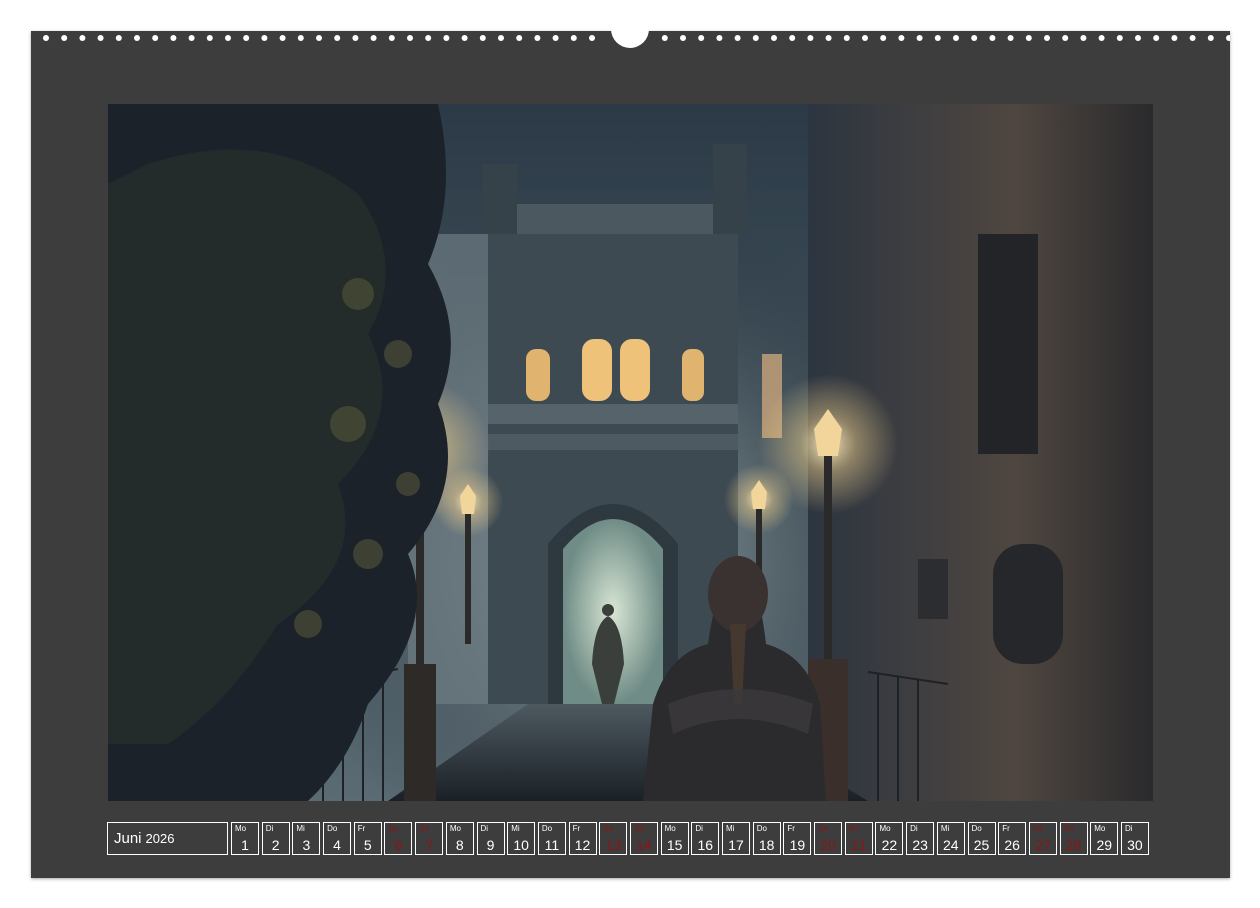 This screenshot has width=1260, height=908. I want to click on day-cell: Mi 24, so click(950, 838).